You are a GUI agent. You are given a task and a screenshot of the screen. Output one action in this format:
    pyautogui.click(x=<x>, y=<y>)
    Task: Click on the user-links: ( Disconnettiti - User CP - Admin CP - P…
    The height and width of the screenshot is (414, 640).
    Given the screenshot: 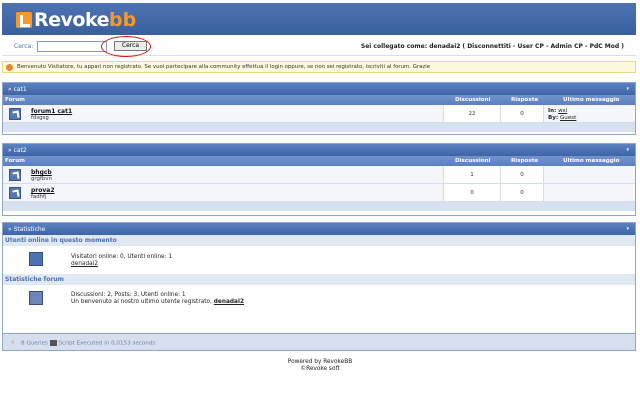 What is the action you would take?
    pyautogui.click(x=543, y=46)
    